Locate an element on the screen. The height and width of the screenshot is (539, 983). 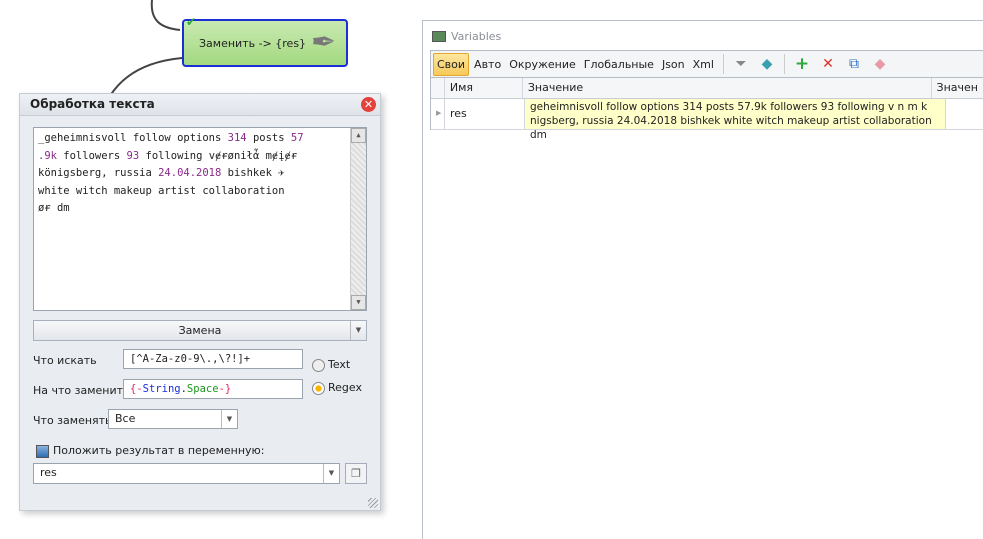
tab-environment: Окружение is located at coordinates (542, 64).